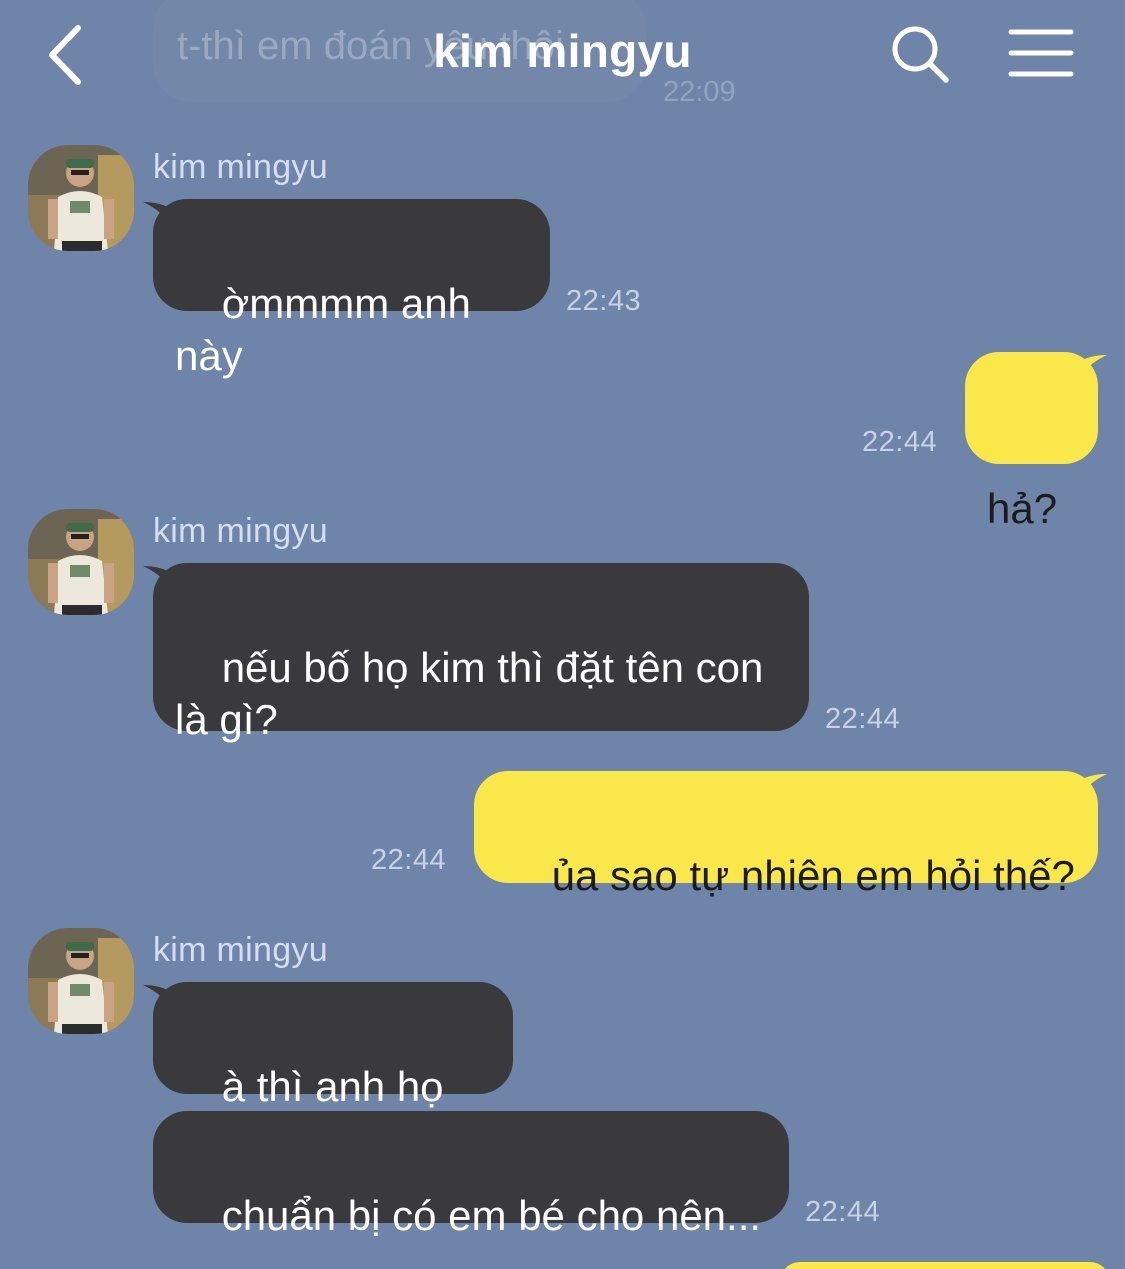  What do you see at coordinates (329, 329) in the screenshot?
I see `message-text: ờmmmm anh này` at bounding box center [329, 329].